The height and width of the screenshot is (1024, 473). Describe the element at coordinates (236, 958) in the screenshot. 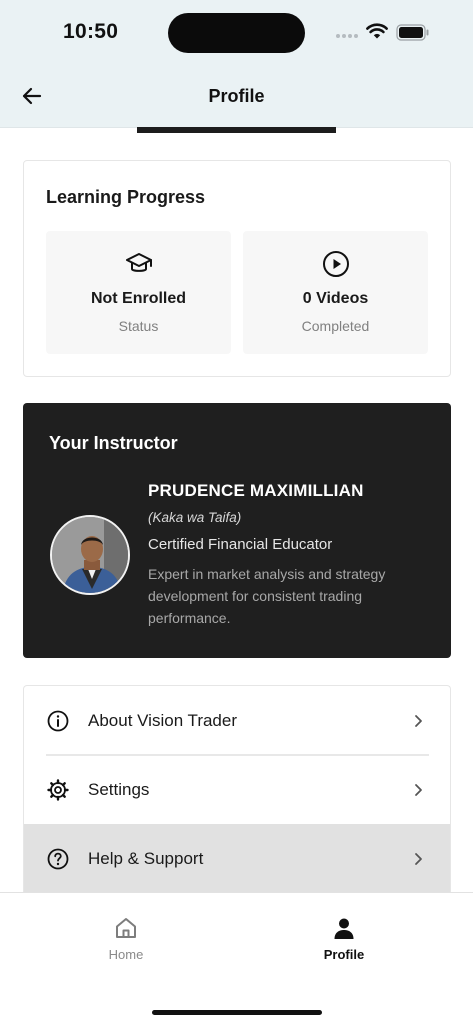

I see `bottom-tab-bar: Home Profile` at that location.